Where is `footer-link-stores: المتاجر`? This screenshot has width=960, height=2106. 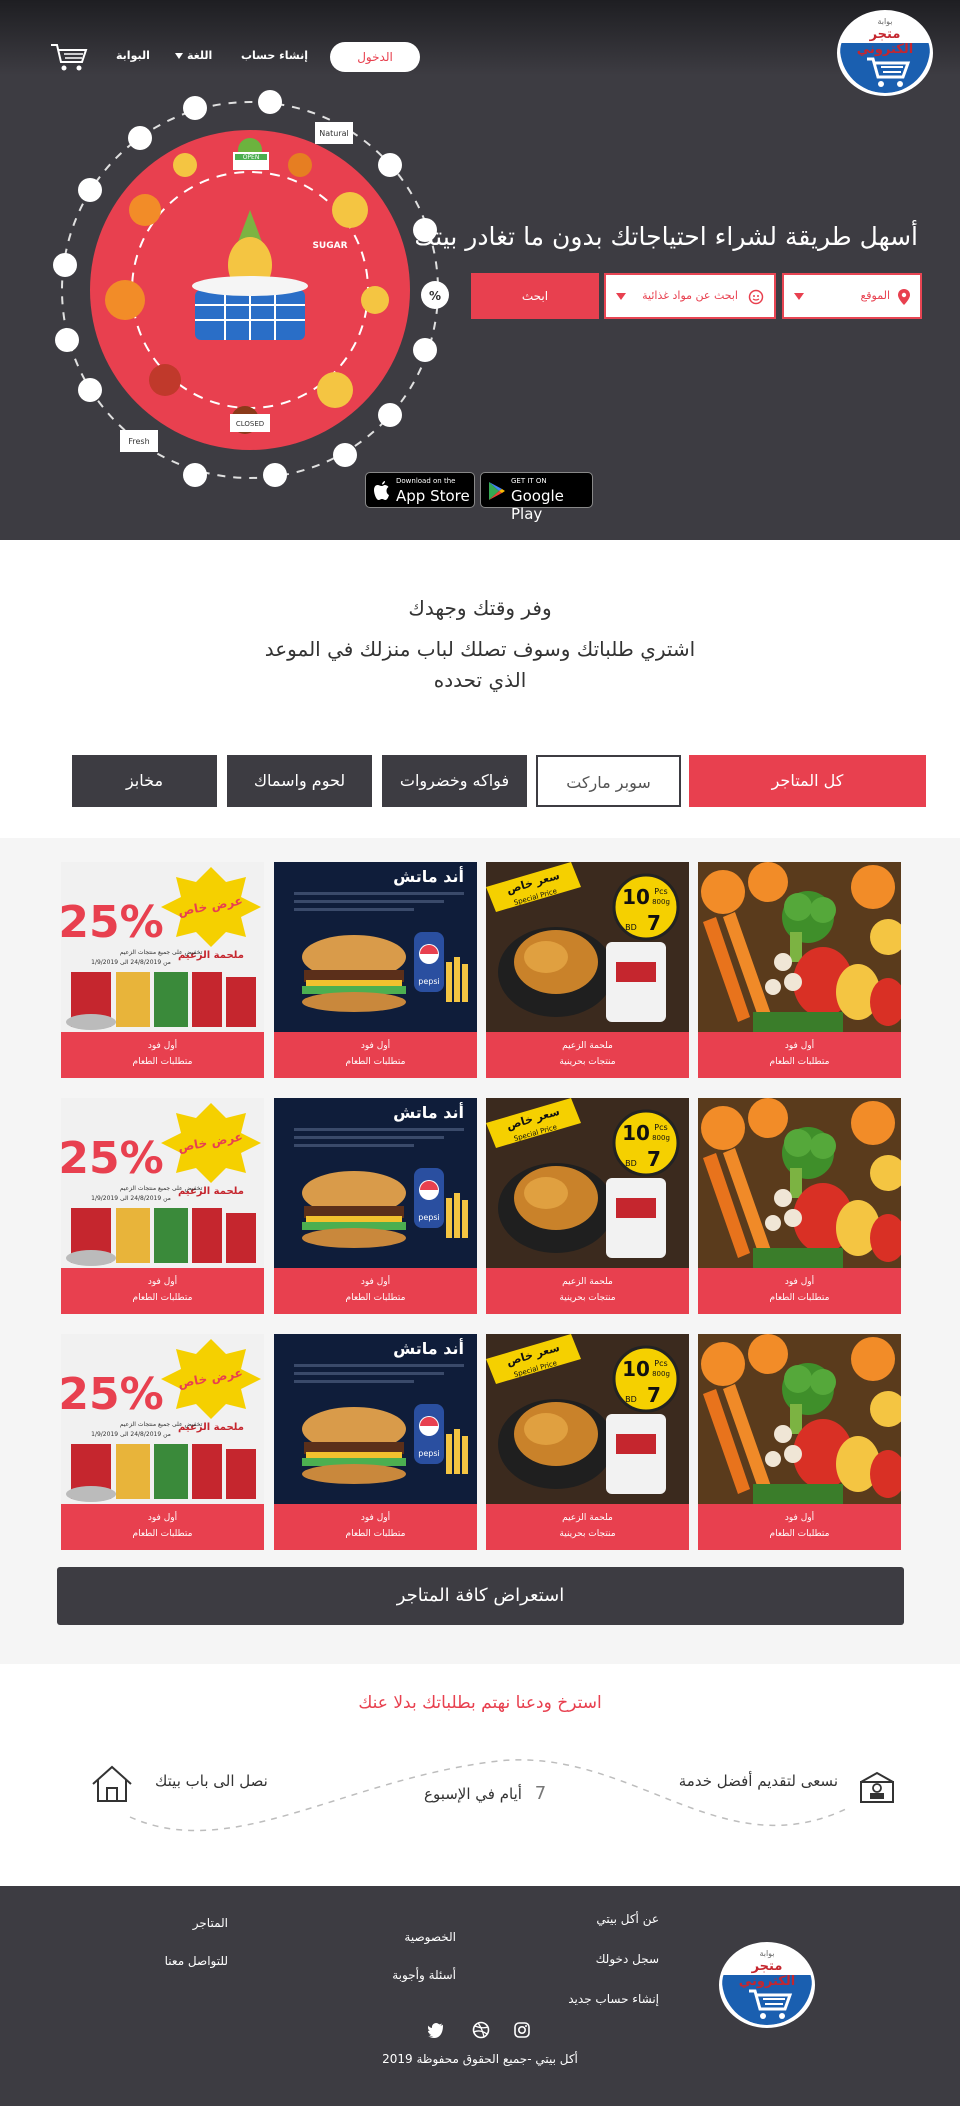 footer-link-stores: المتاجر is located at coordinates (210, 1923).